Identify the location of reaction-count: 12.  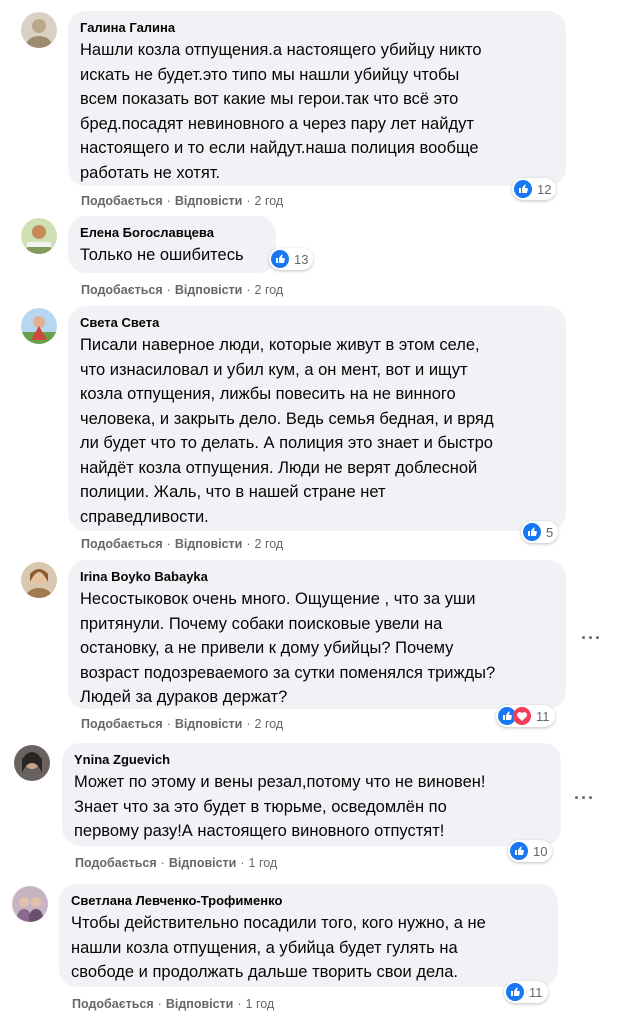
(544, 189).